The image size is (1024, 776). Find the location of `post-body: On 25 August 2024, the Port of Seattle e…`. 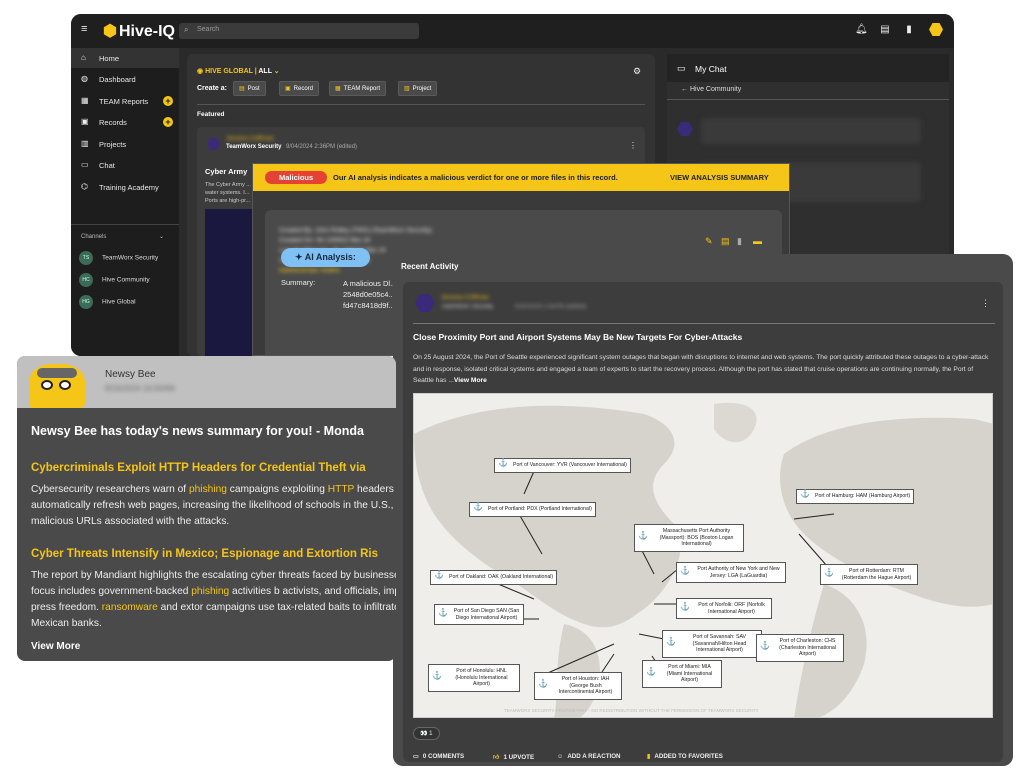

post-body: On 25 August 2024, the Port of Seattle e… is located at coordinates (701, 369).